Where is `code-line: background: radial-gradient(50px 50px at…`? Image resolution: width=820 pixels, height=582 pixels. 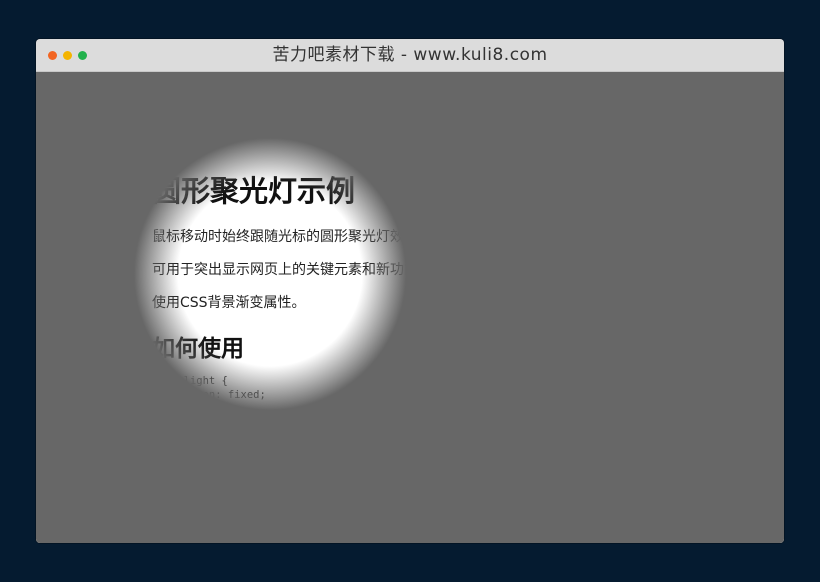
code-line: background: radial-gradient(50px 50px at… is located at coordinates (474, 476).